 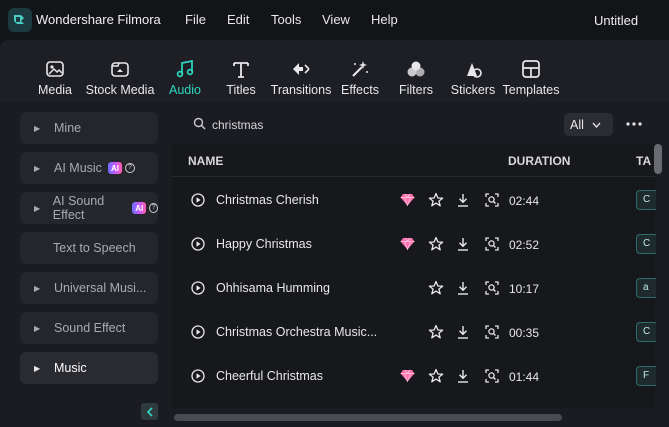 I want to click on sidebar-item-ai-sound-effect: ▶ AI Sound Effect AI ?, so click(x=89, y=208).